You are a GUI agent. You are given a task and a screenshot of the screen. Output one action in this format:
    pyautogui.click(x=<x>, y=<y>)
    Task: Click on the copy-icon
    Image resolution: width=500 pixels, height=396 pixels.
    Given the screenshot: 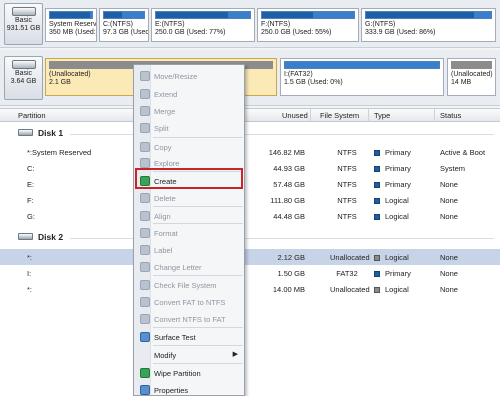 What is the action you would take?
    pyautogui.click(x=145, y=147)
    